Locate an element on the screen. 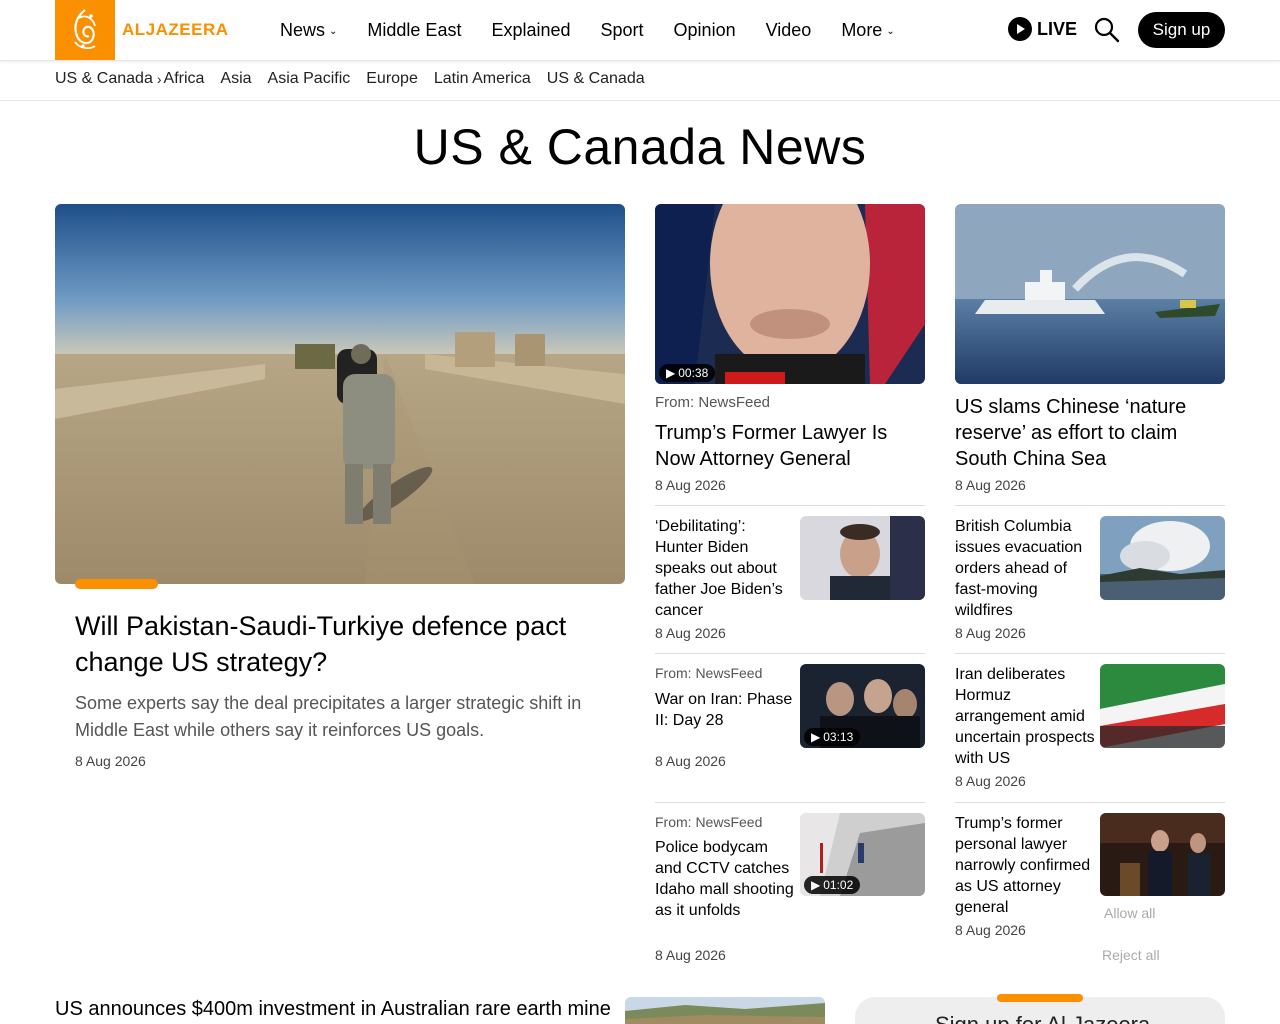 This screenshot has width=1280, height=1024. nav-label: Middle East is located at coordinates (414, 29).